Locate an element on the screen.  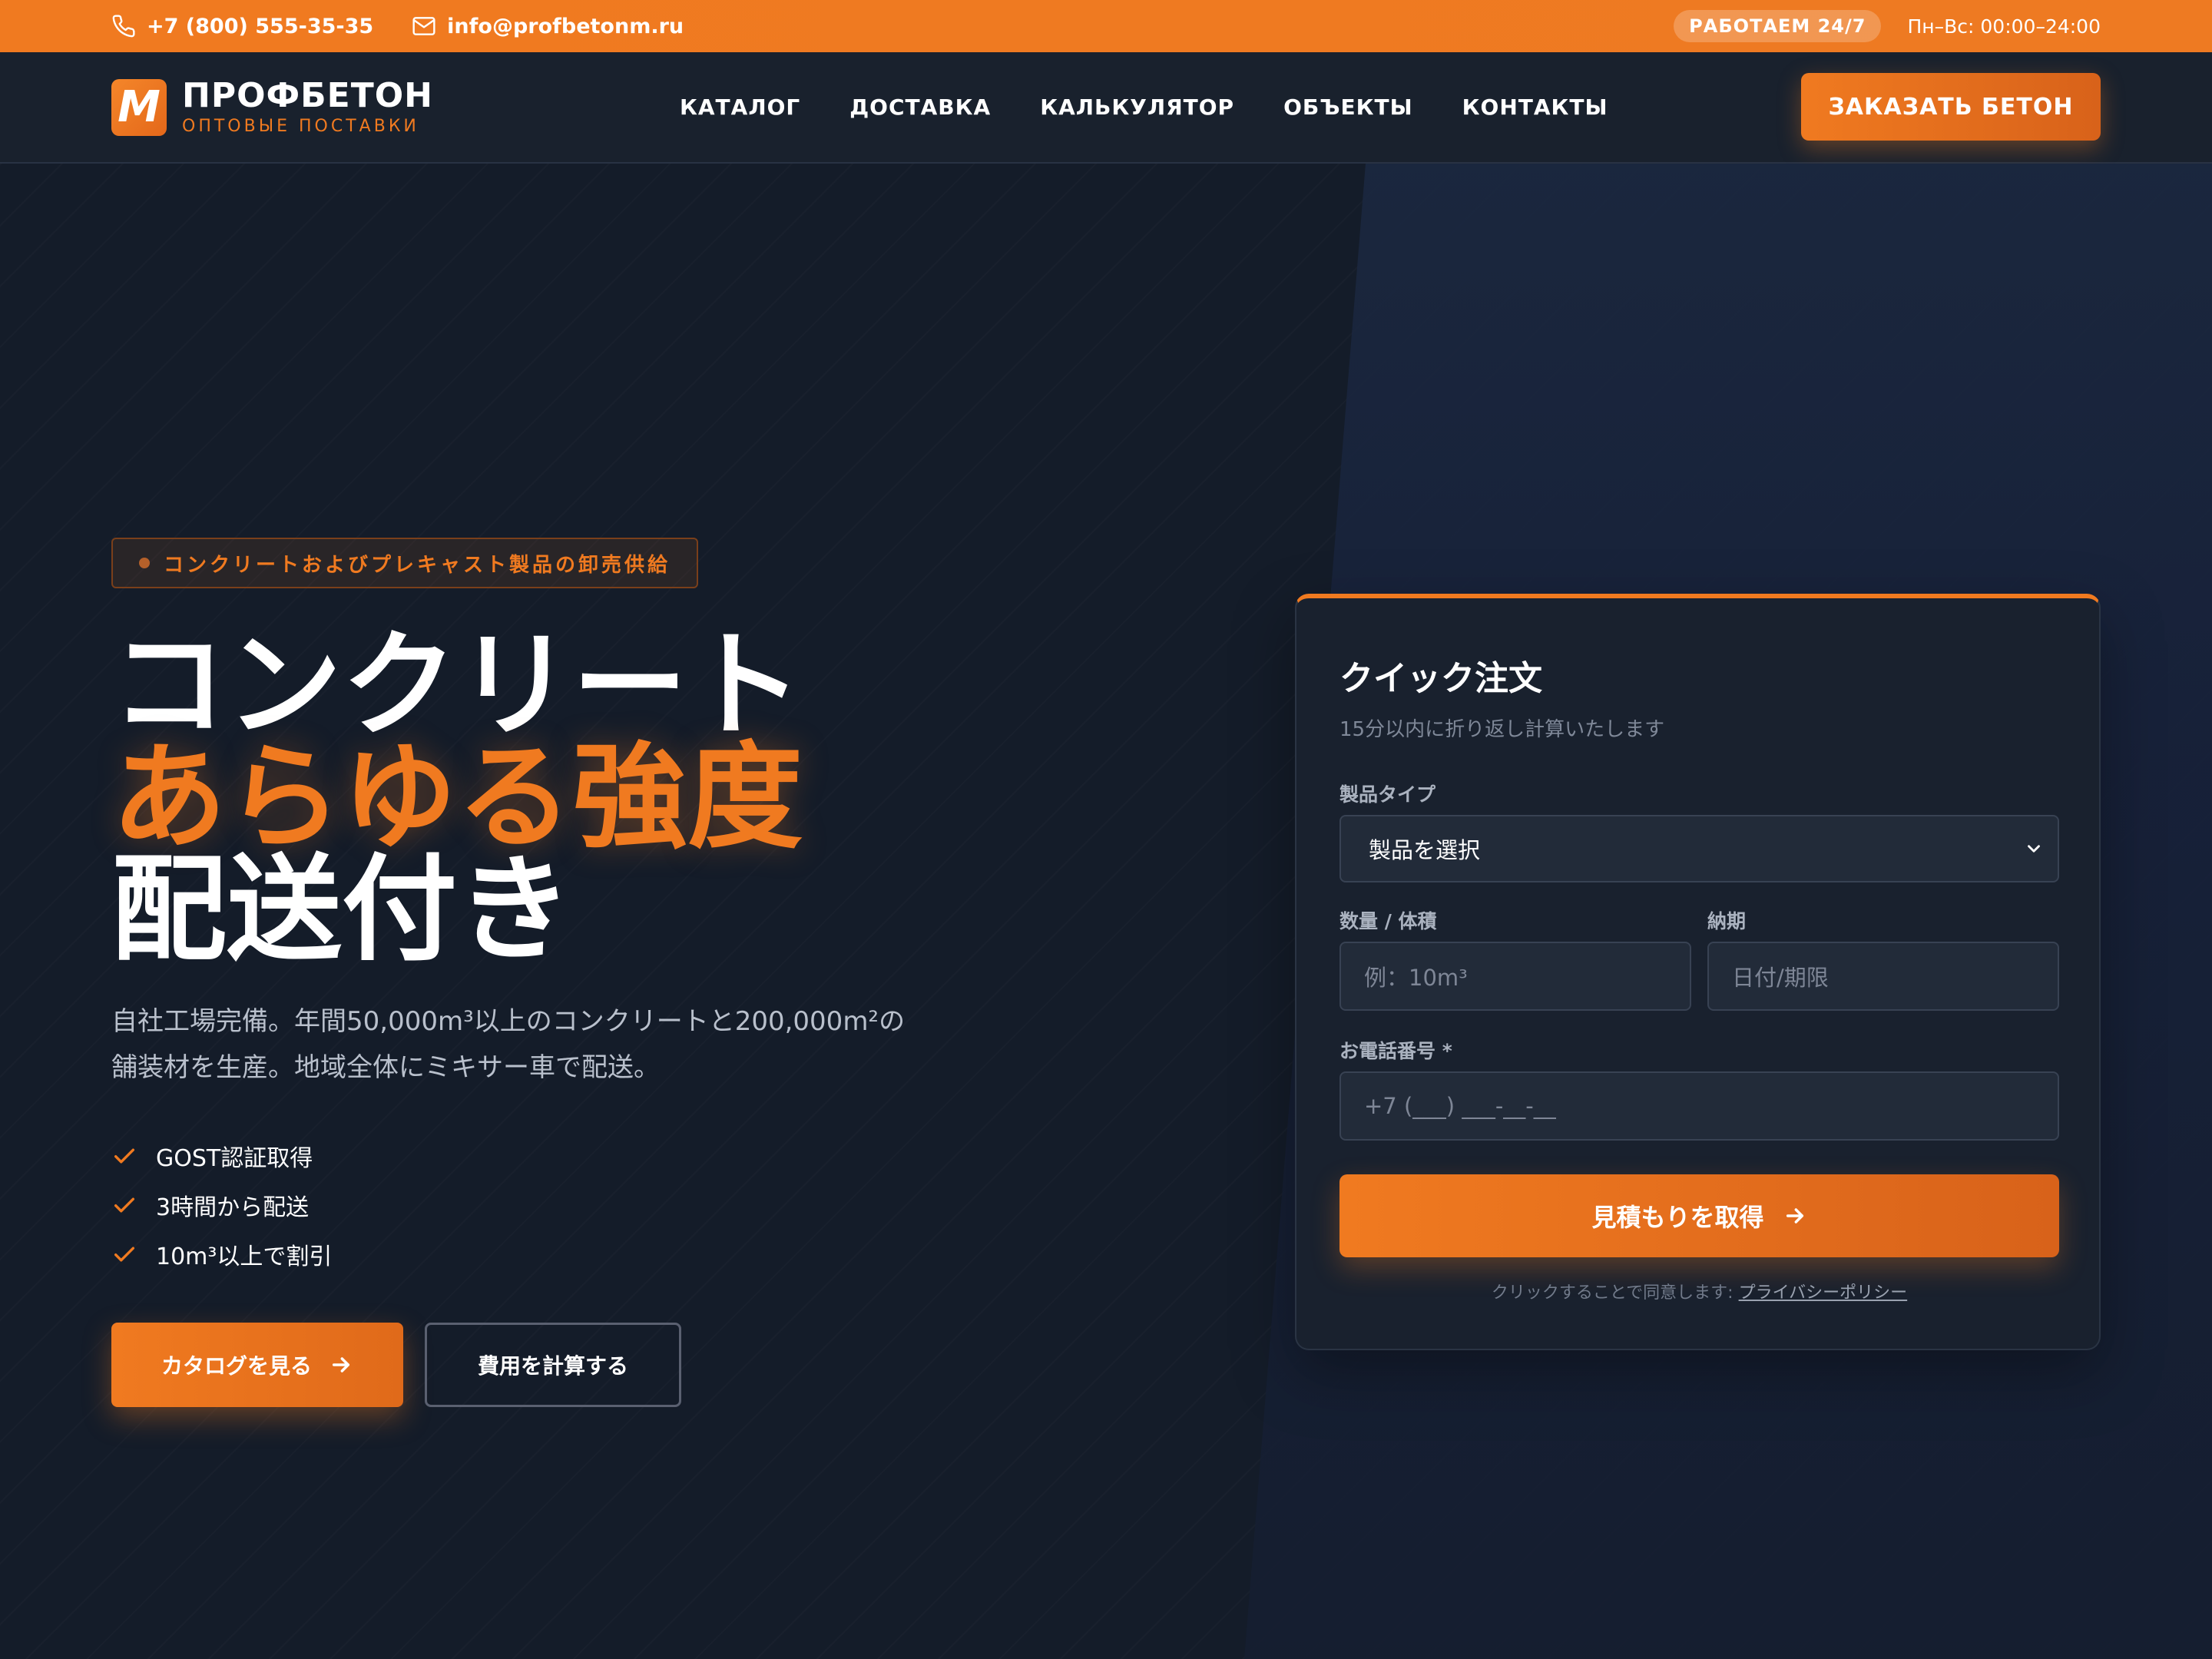
privacy-policy-link: プライバシーポリシー is located at coordinates (1824, 1293).